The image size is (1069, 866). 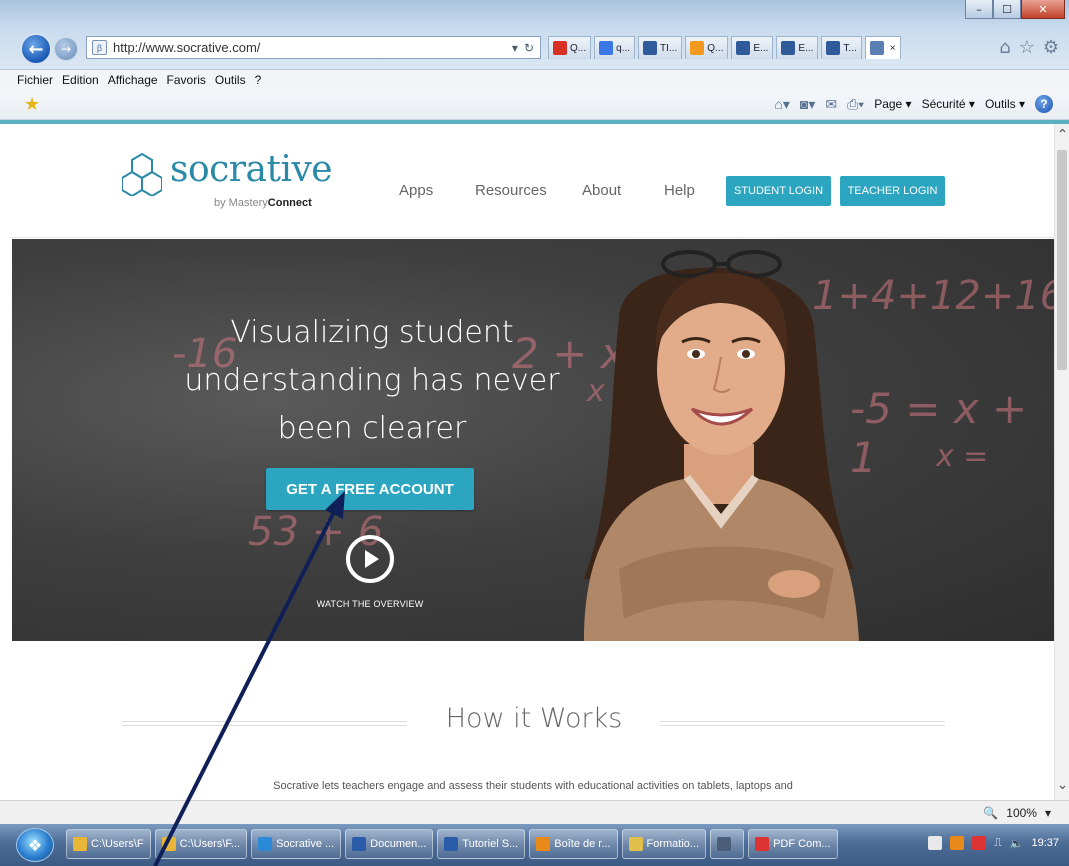 What do you see at coordinates (1062, 785) in the screenshot?
I see `scroll-down-icon: ⌄` at bounding box center [1062, 785].